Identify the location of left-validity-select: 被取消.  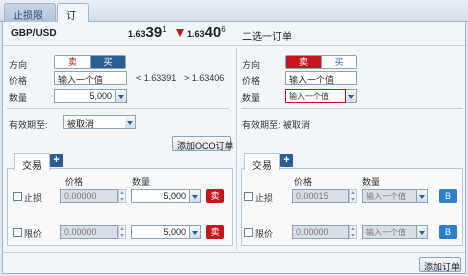
(94, 122).